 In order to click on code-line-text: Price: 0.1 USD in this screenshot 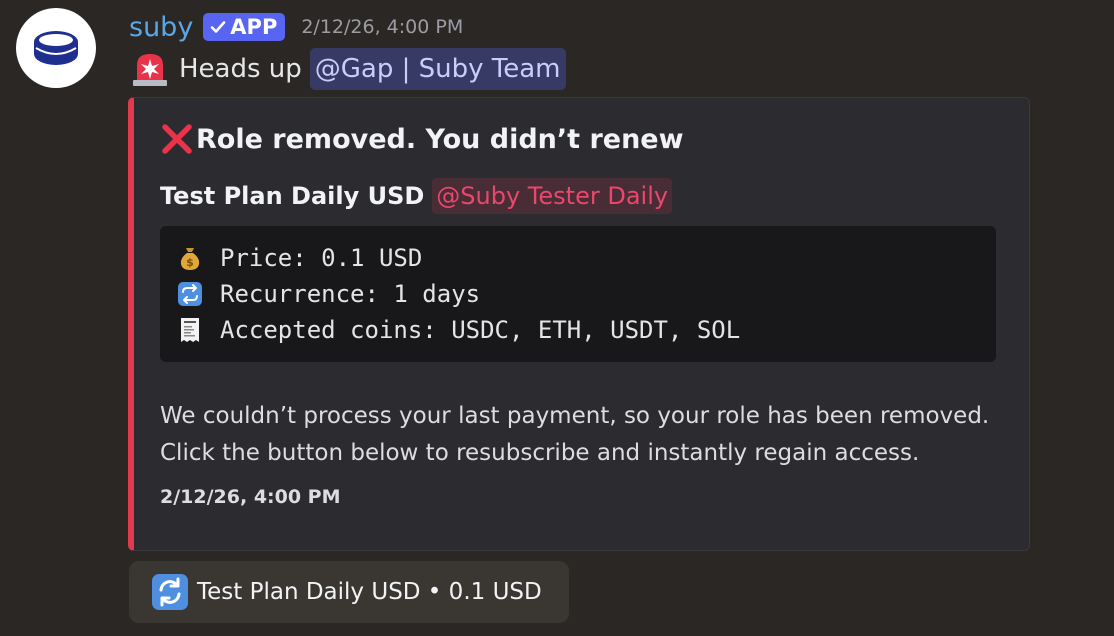, I will do `click(321, 258)`.